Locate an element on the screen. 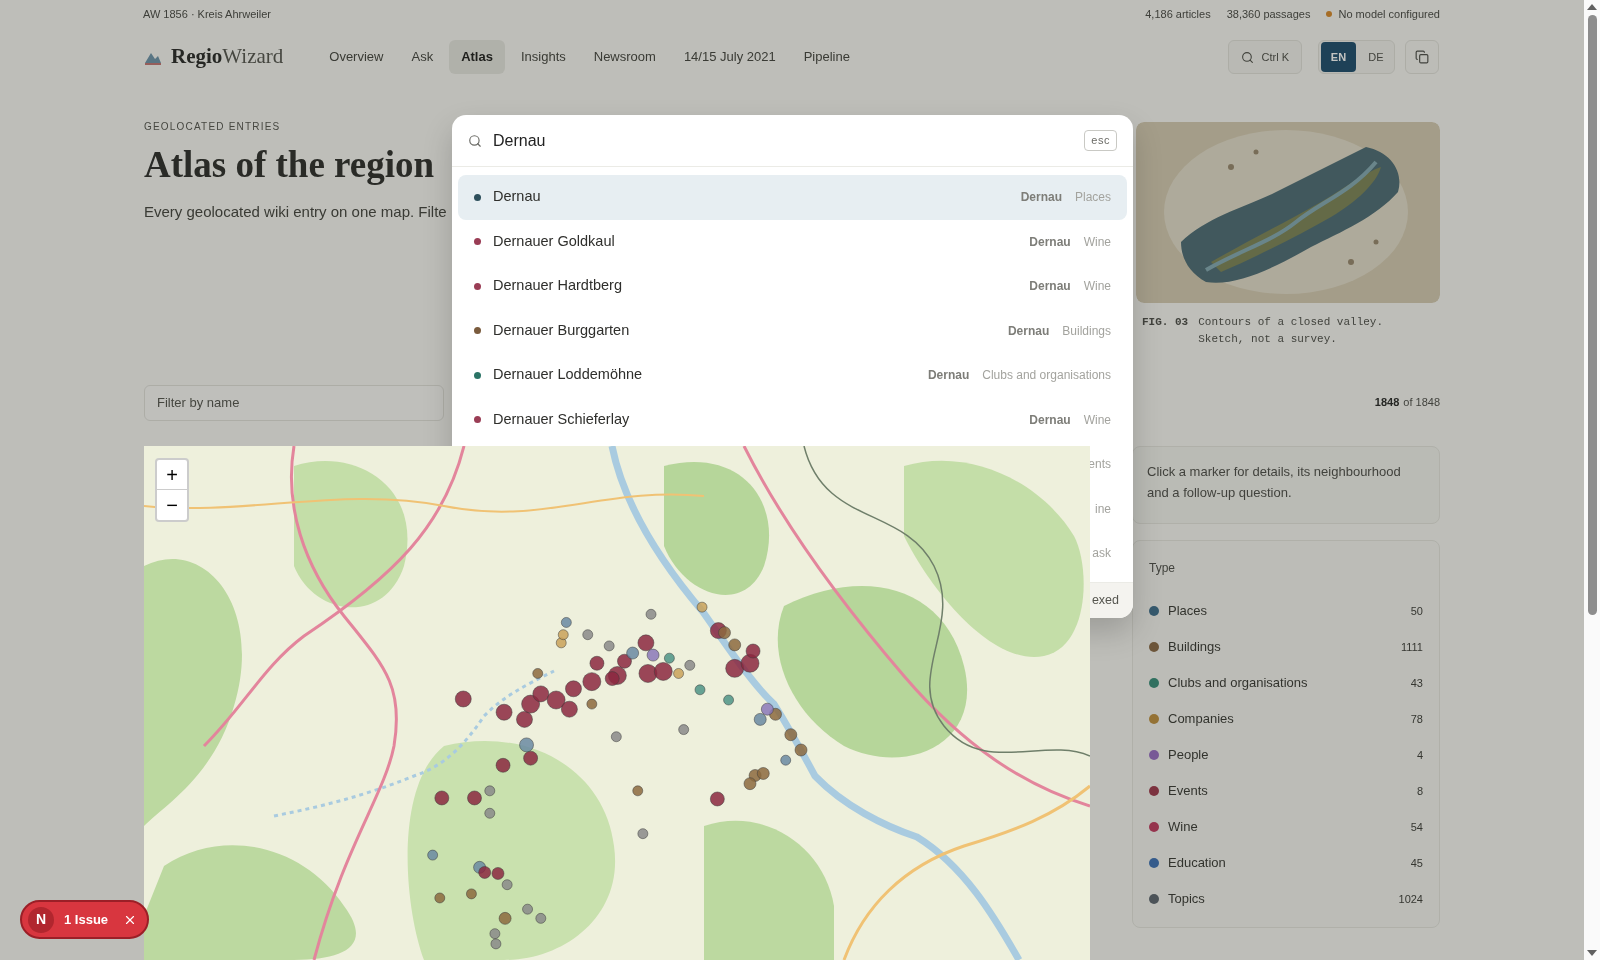 The width and height of the screenshot is (1600, 960). result-category: Places is located at coordinates (1092, 198).